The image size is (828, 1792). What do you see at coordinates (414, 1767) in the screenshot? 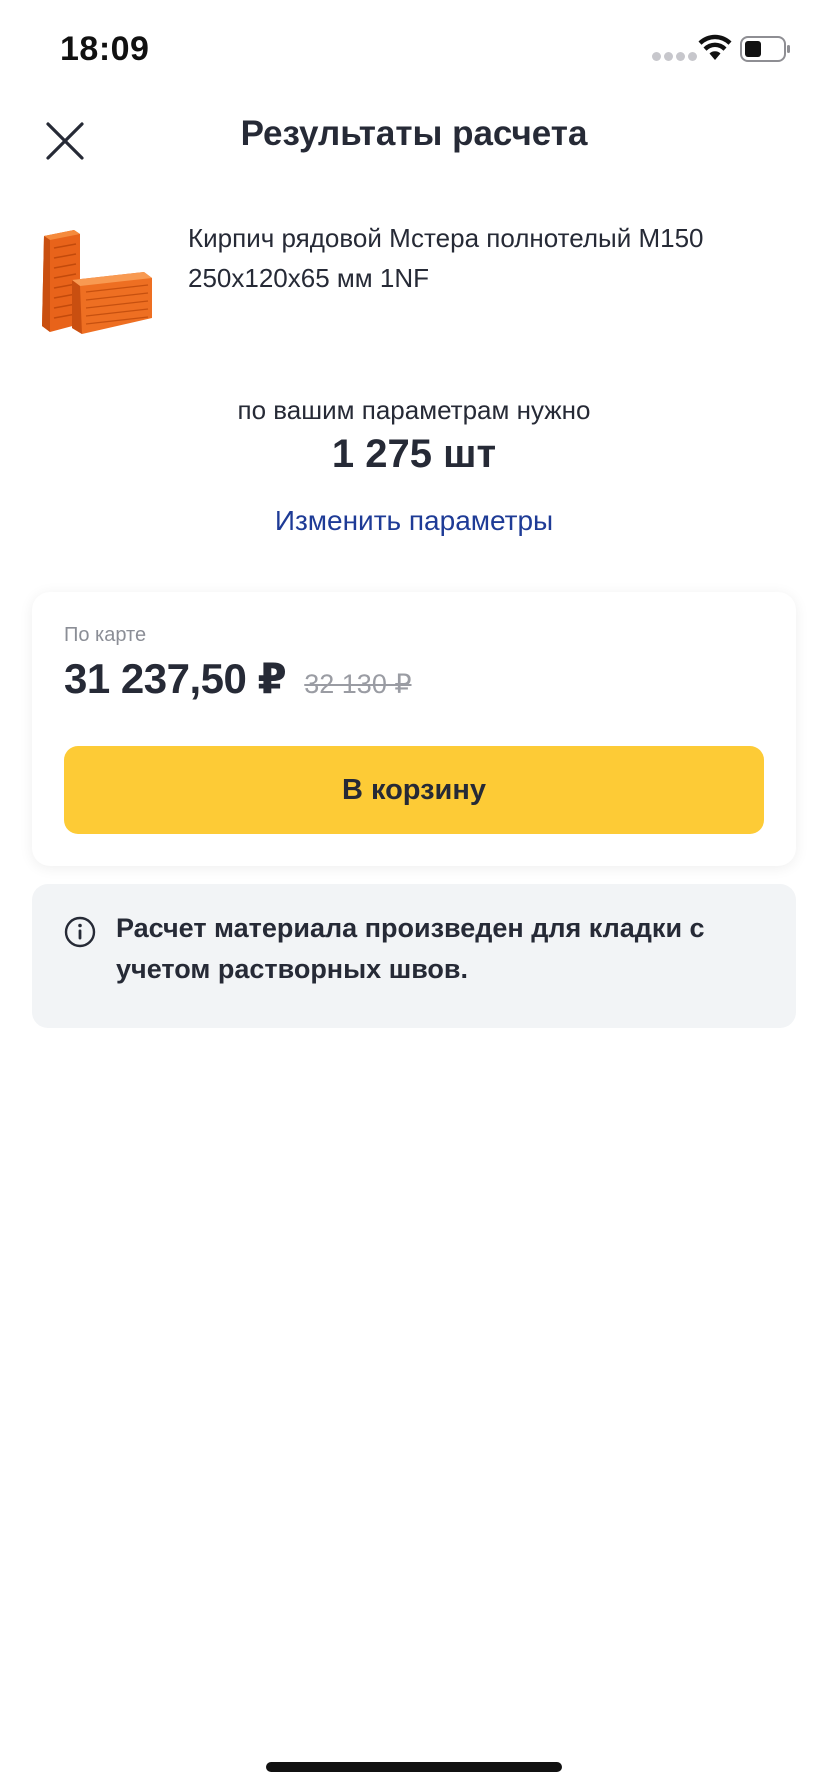
I see `home-indicator` at bounding box center [414, 1767].